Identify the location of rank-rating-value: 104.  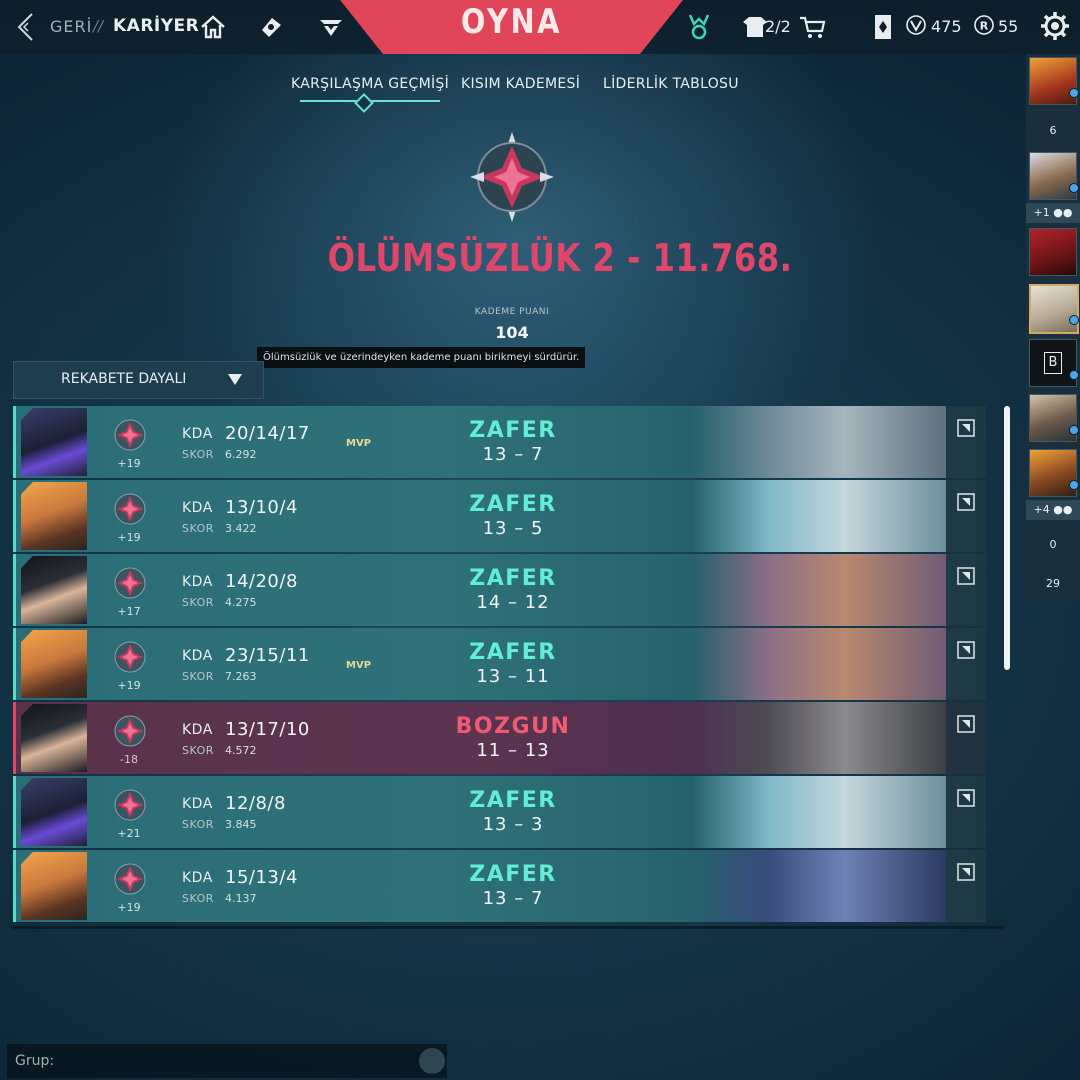
(512, 332).